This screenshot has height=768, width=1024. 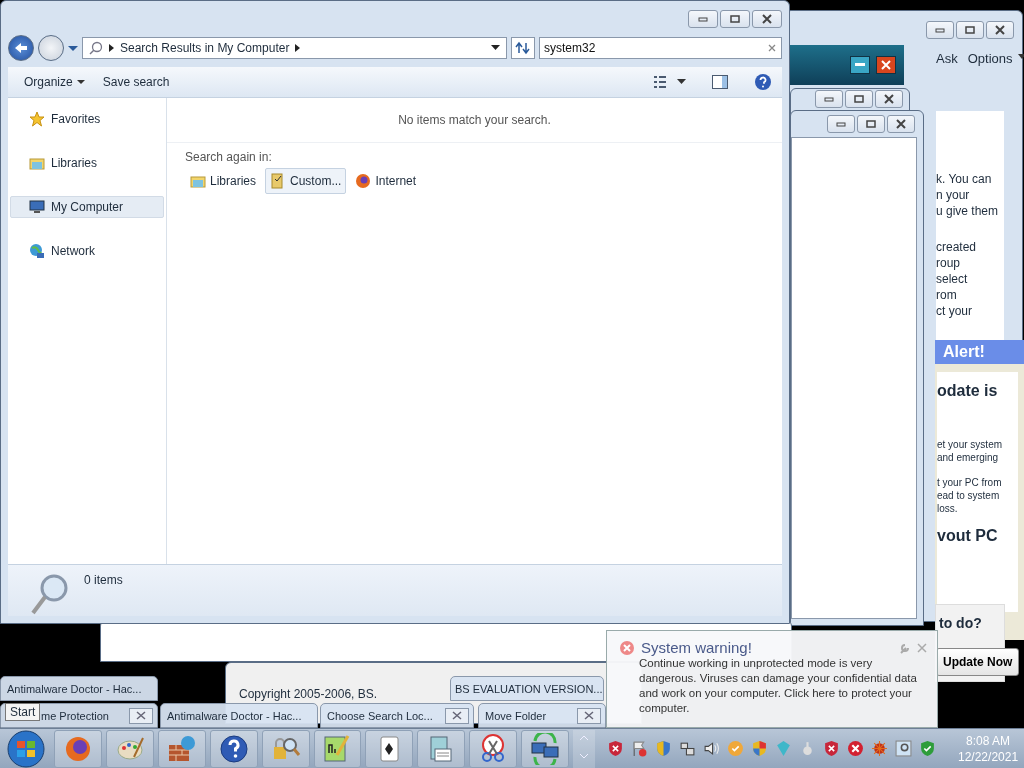 I want to click on paragraph: k. You can n your u give them, so click(x=968, y=195).